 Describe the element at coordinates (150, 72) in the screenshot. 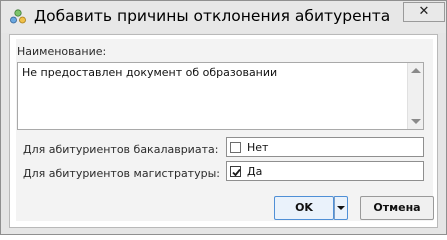

I see `name-value: Не предоставлен документ об образовании` at that location.